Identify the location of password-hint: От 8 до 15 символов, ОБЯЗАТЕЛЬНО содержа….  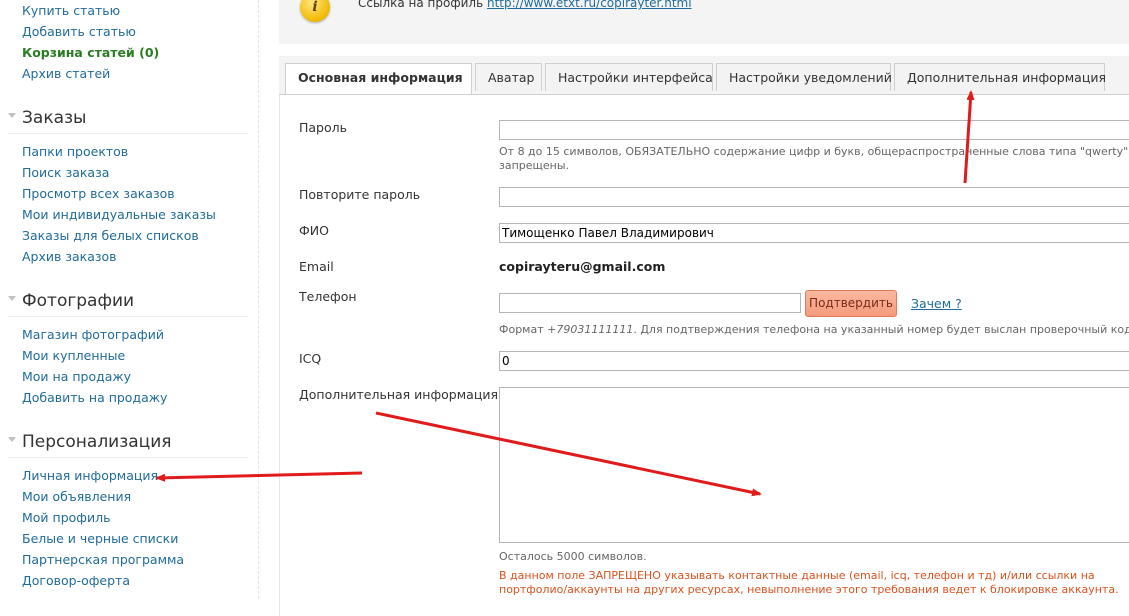
(814, 151).